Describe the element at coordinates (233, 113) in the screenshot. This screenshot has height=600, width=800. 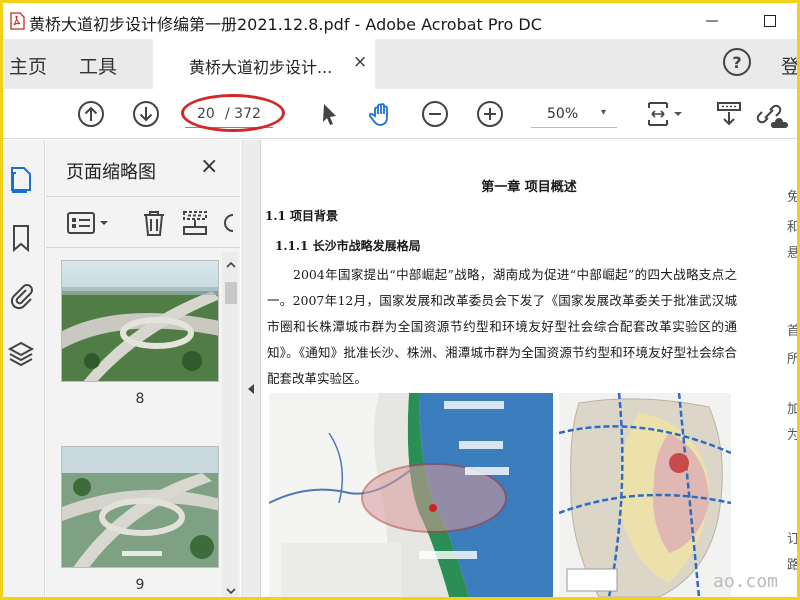
I see `red-highlight-oval` at that location.